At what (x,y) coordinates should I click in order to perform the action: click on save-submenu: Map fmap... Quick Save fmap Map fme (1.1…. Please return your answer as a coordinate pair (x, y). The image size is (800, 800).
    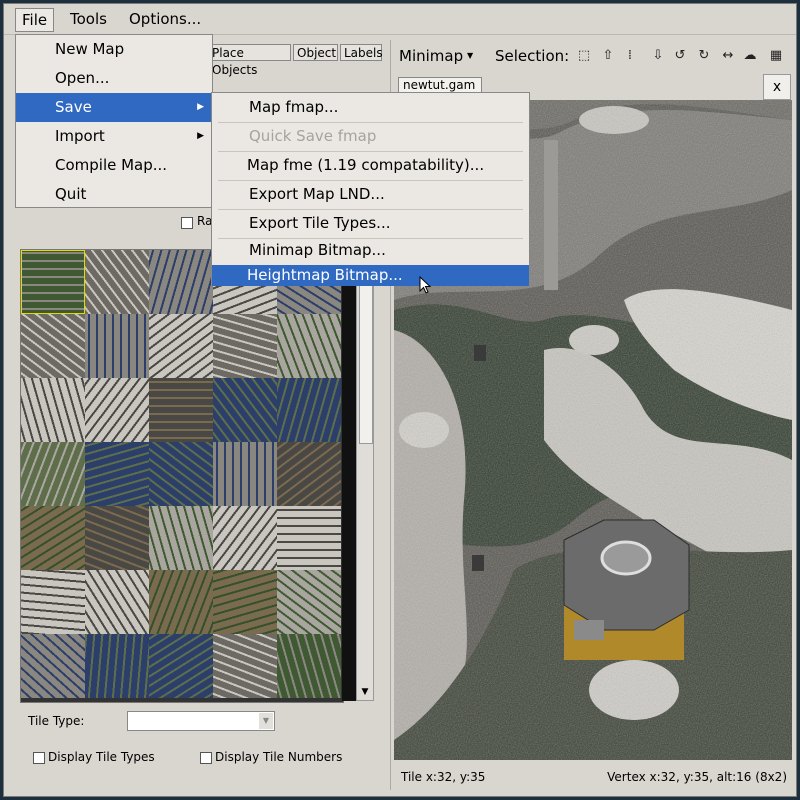
    Looking at the image, I should click on (370, 189).